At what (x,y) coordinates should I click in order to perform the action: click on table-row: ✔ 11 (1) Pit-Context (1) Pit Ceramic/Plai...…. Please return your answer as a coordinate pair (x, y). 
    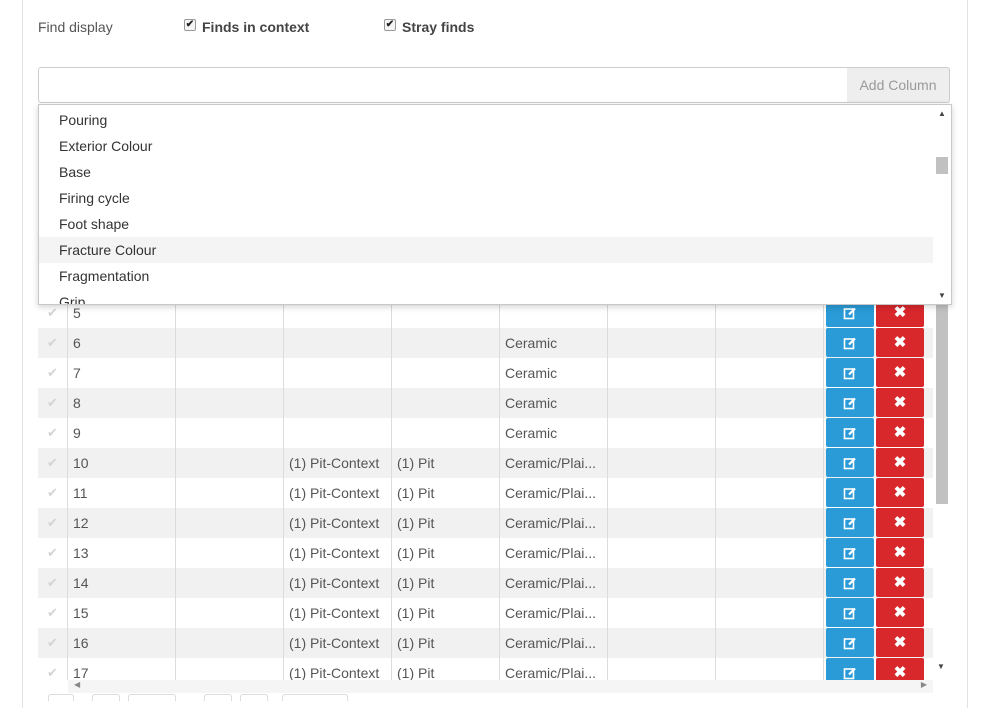
    Looking at the image, I should click on (485, 493).